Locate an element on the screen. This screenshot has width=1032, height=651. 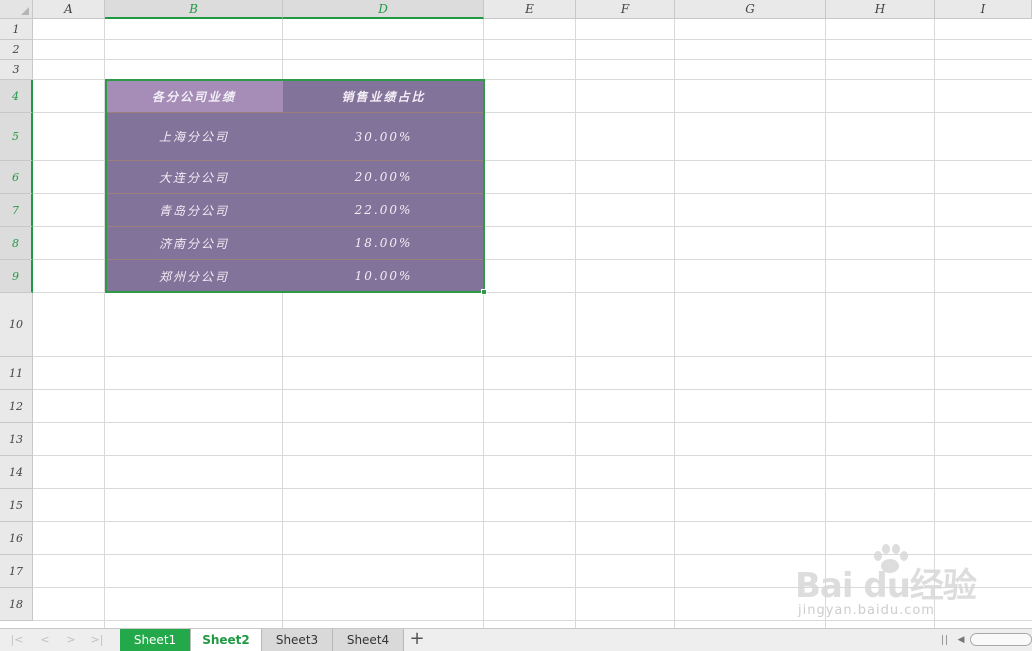
select-all-triangle-icon is located at coordinates (25, 11).